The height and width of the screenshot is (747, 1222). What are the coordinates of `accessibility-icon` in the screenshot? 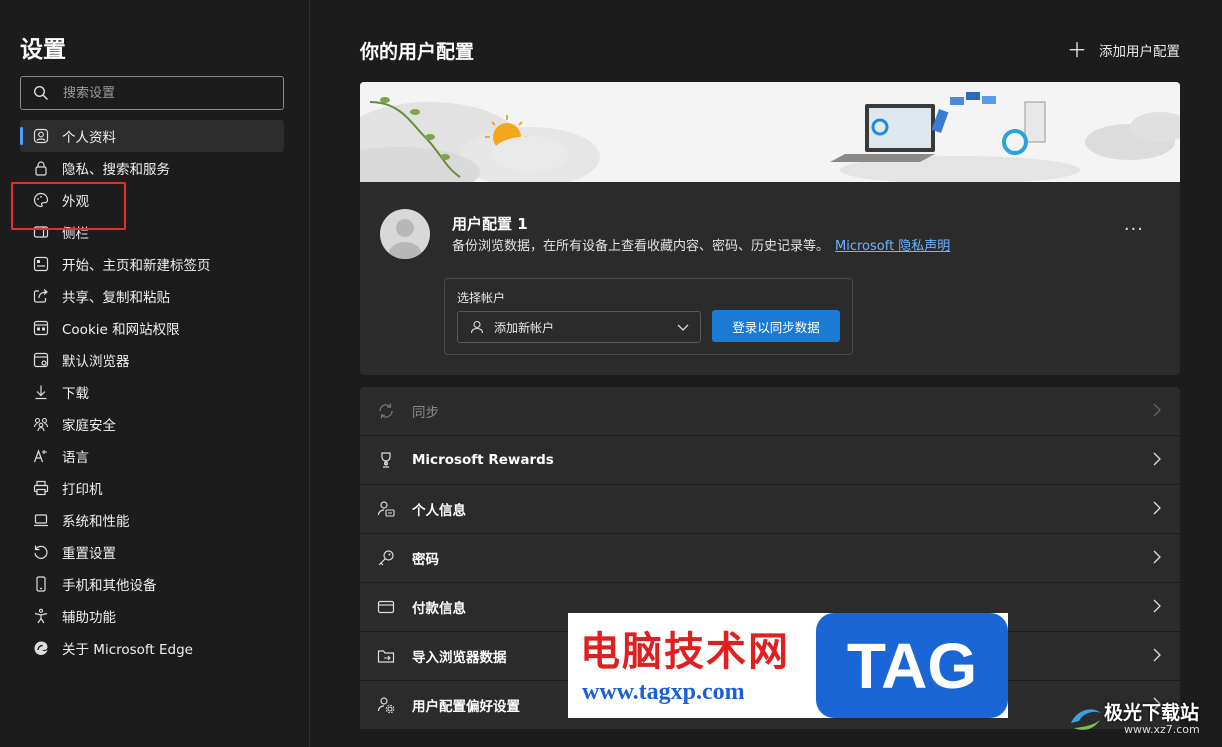 It's located at (41, 616).